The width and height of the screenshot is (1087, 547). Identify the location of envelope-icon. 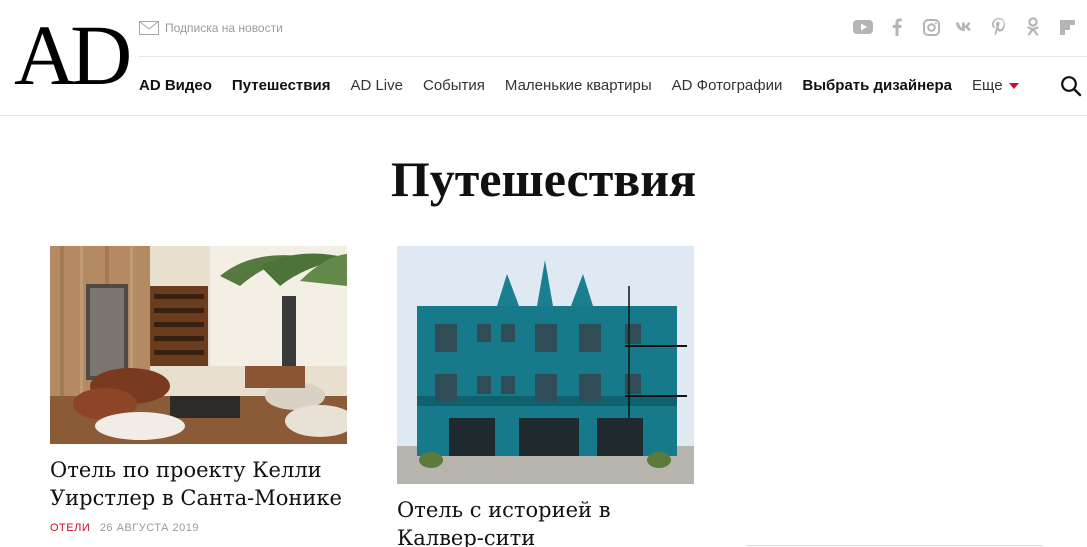
(149, 28).